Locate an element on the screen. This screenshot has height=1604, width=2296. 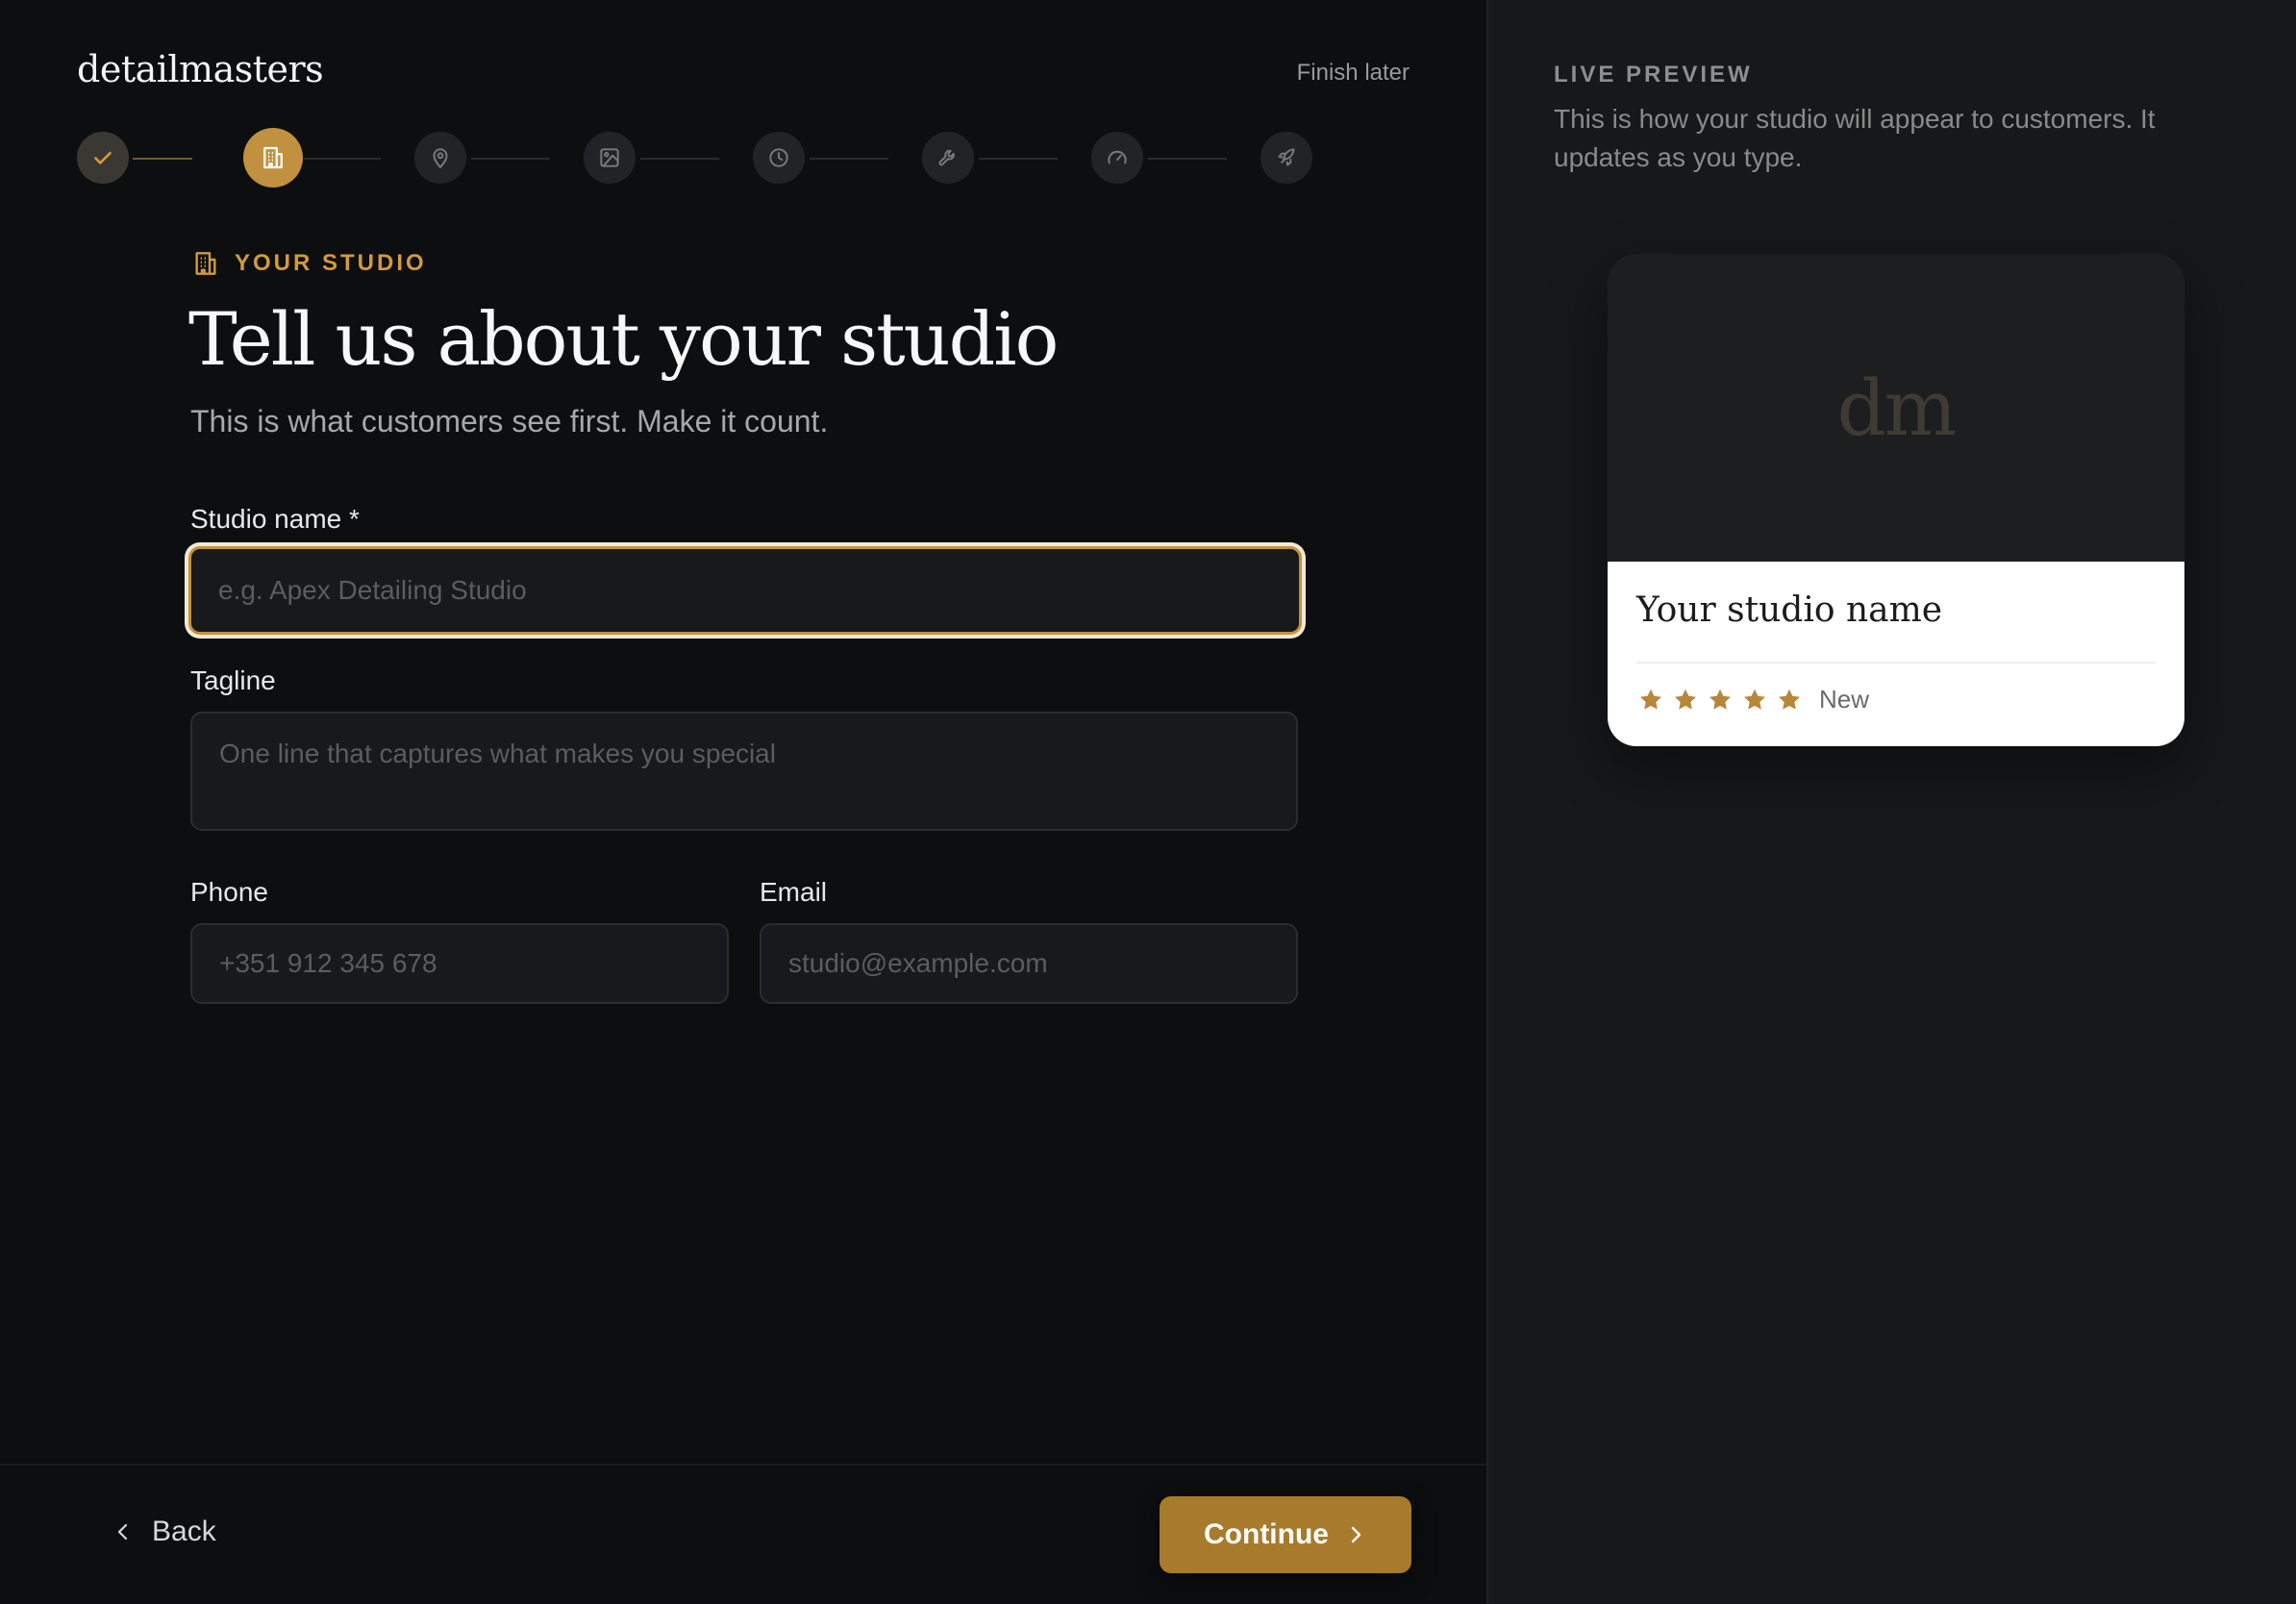
image-icon is located at coordinates (609, 157).